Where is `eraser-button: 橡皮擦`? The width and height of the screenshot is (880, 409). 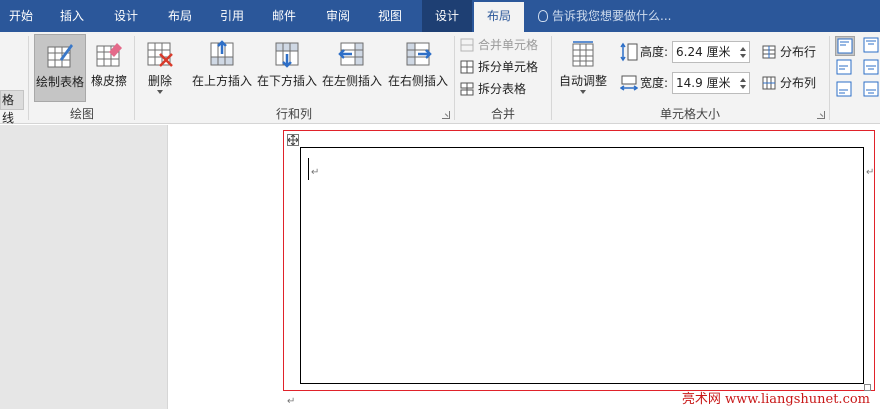
eraser-button: 橡皮擦 is located at coordinates (109, 68).